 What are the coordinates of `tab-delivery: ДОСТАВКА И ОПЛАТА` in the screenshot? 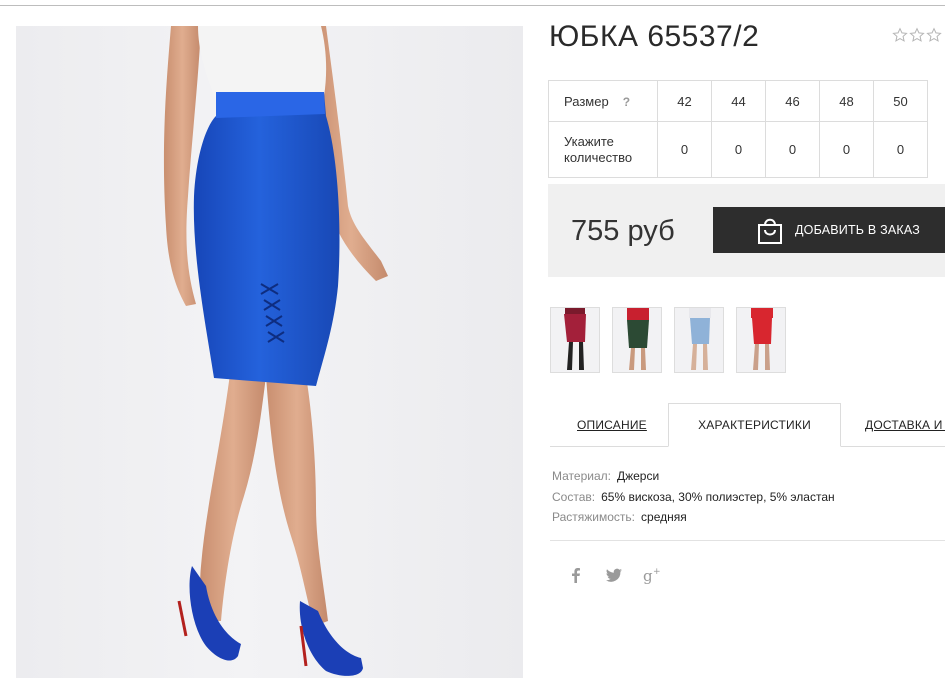 It's located at (905, 425).